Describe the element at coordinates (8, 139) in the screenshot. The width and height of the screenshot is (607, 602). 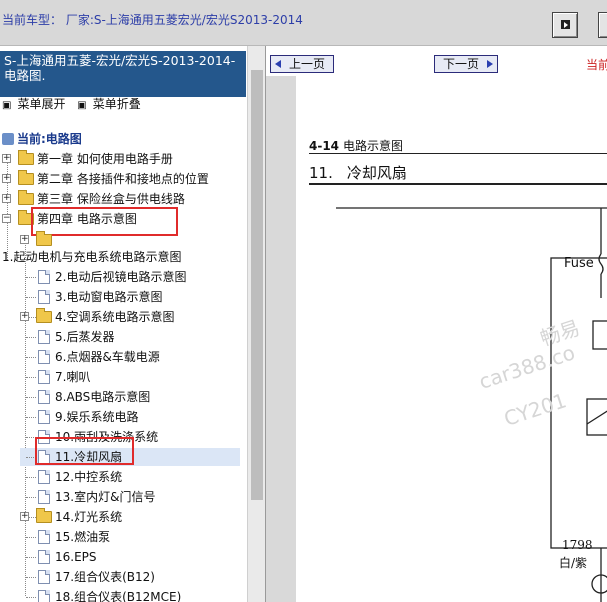
I see `computer-icon` at that location.